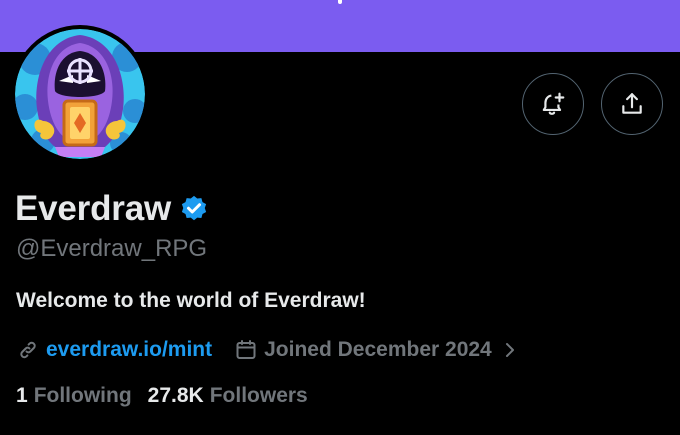 Image resolution: width=680 pixels, height=435 pixels. Describe the element at coordinates (510, 350) in the screenshot. I see `chevron-right-icon` at that location.